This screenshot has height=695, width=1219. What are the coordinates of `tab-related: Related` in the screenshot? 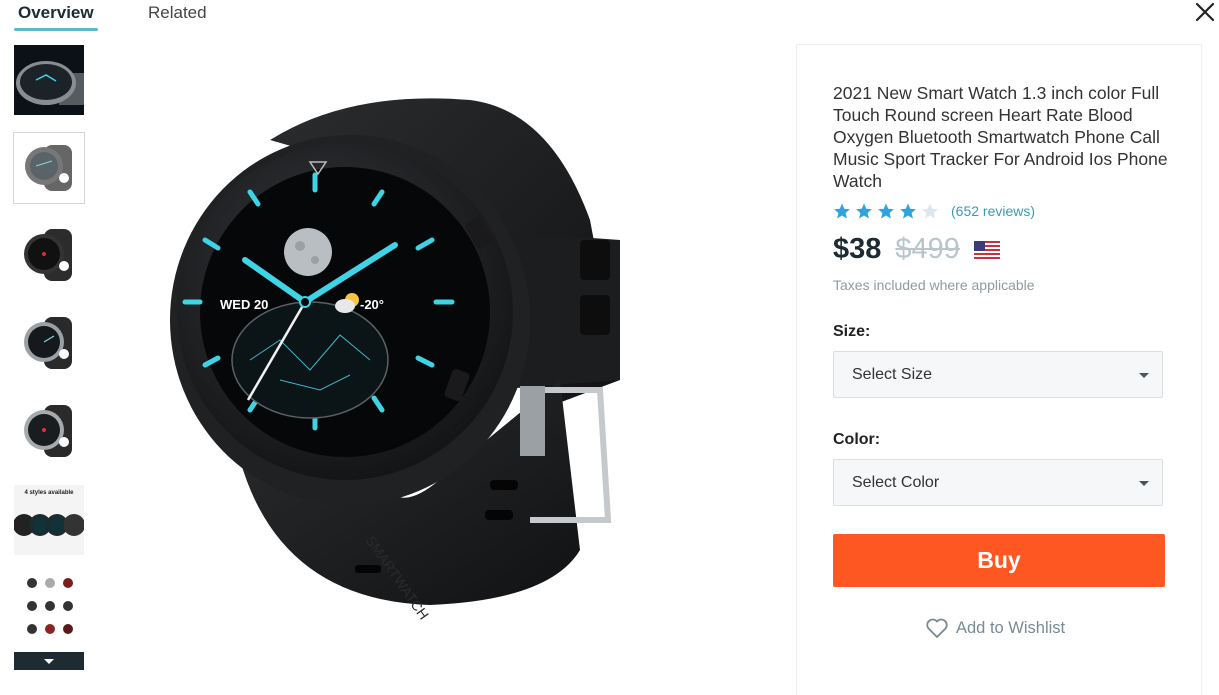 It's located at (177, 13).